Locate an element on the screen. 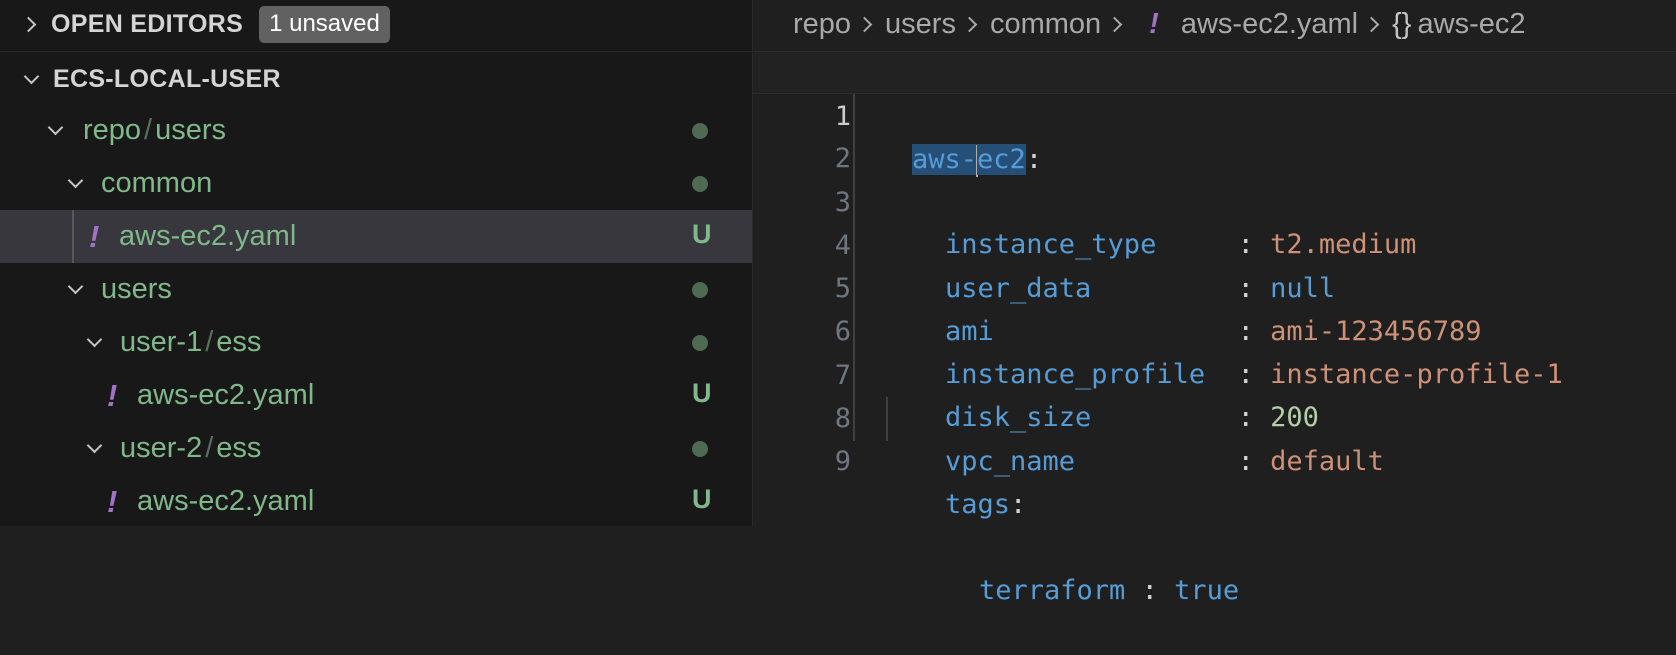 The image size is (1676, 655). tree-file-user-2-aws-ec2: ! aws-ec2.yaml U is located at coordinates (376, 501).